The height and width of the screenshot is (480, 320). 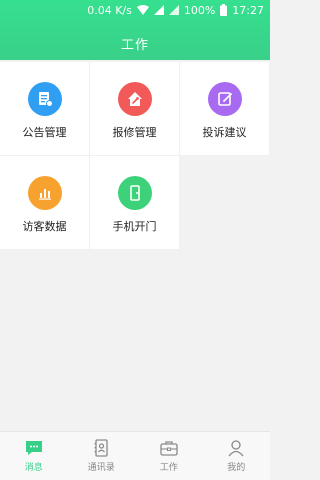 I want to click on battery-icon, so click(x=224, y=10).